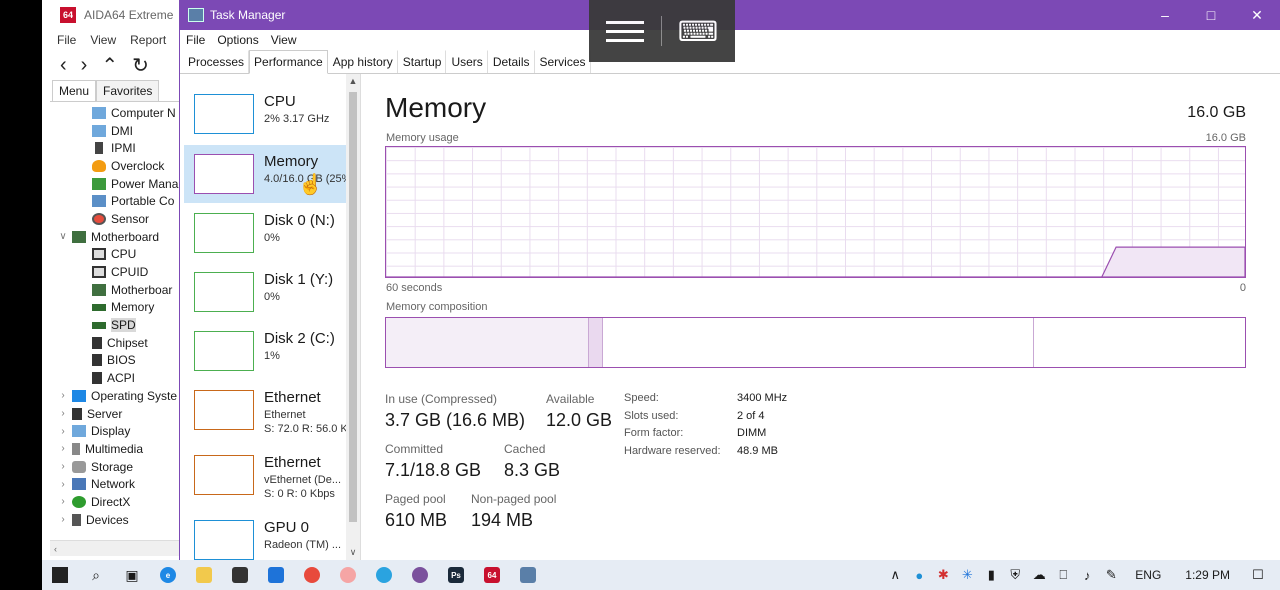  What do you see at coordinates (63, 65) in the screenshot?
I see `back-icon: ‹` at bounding box center [63, 65].